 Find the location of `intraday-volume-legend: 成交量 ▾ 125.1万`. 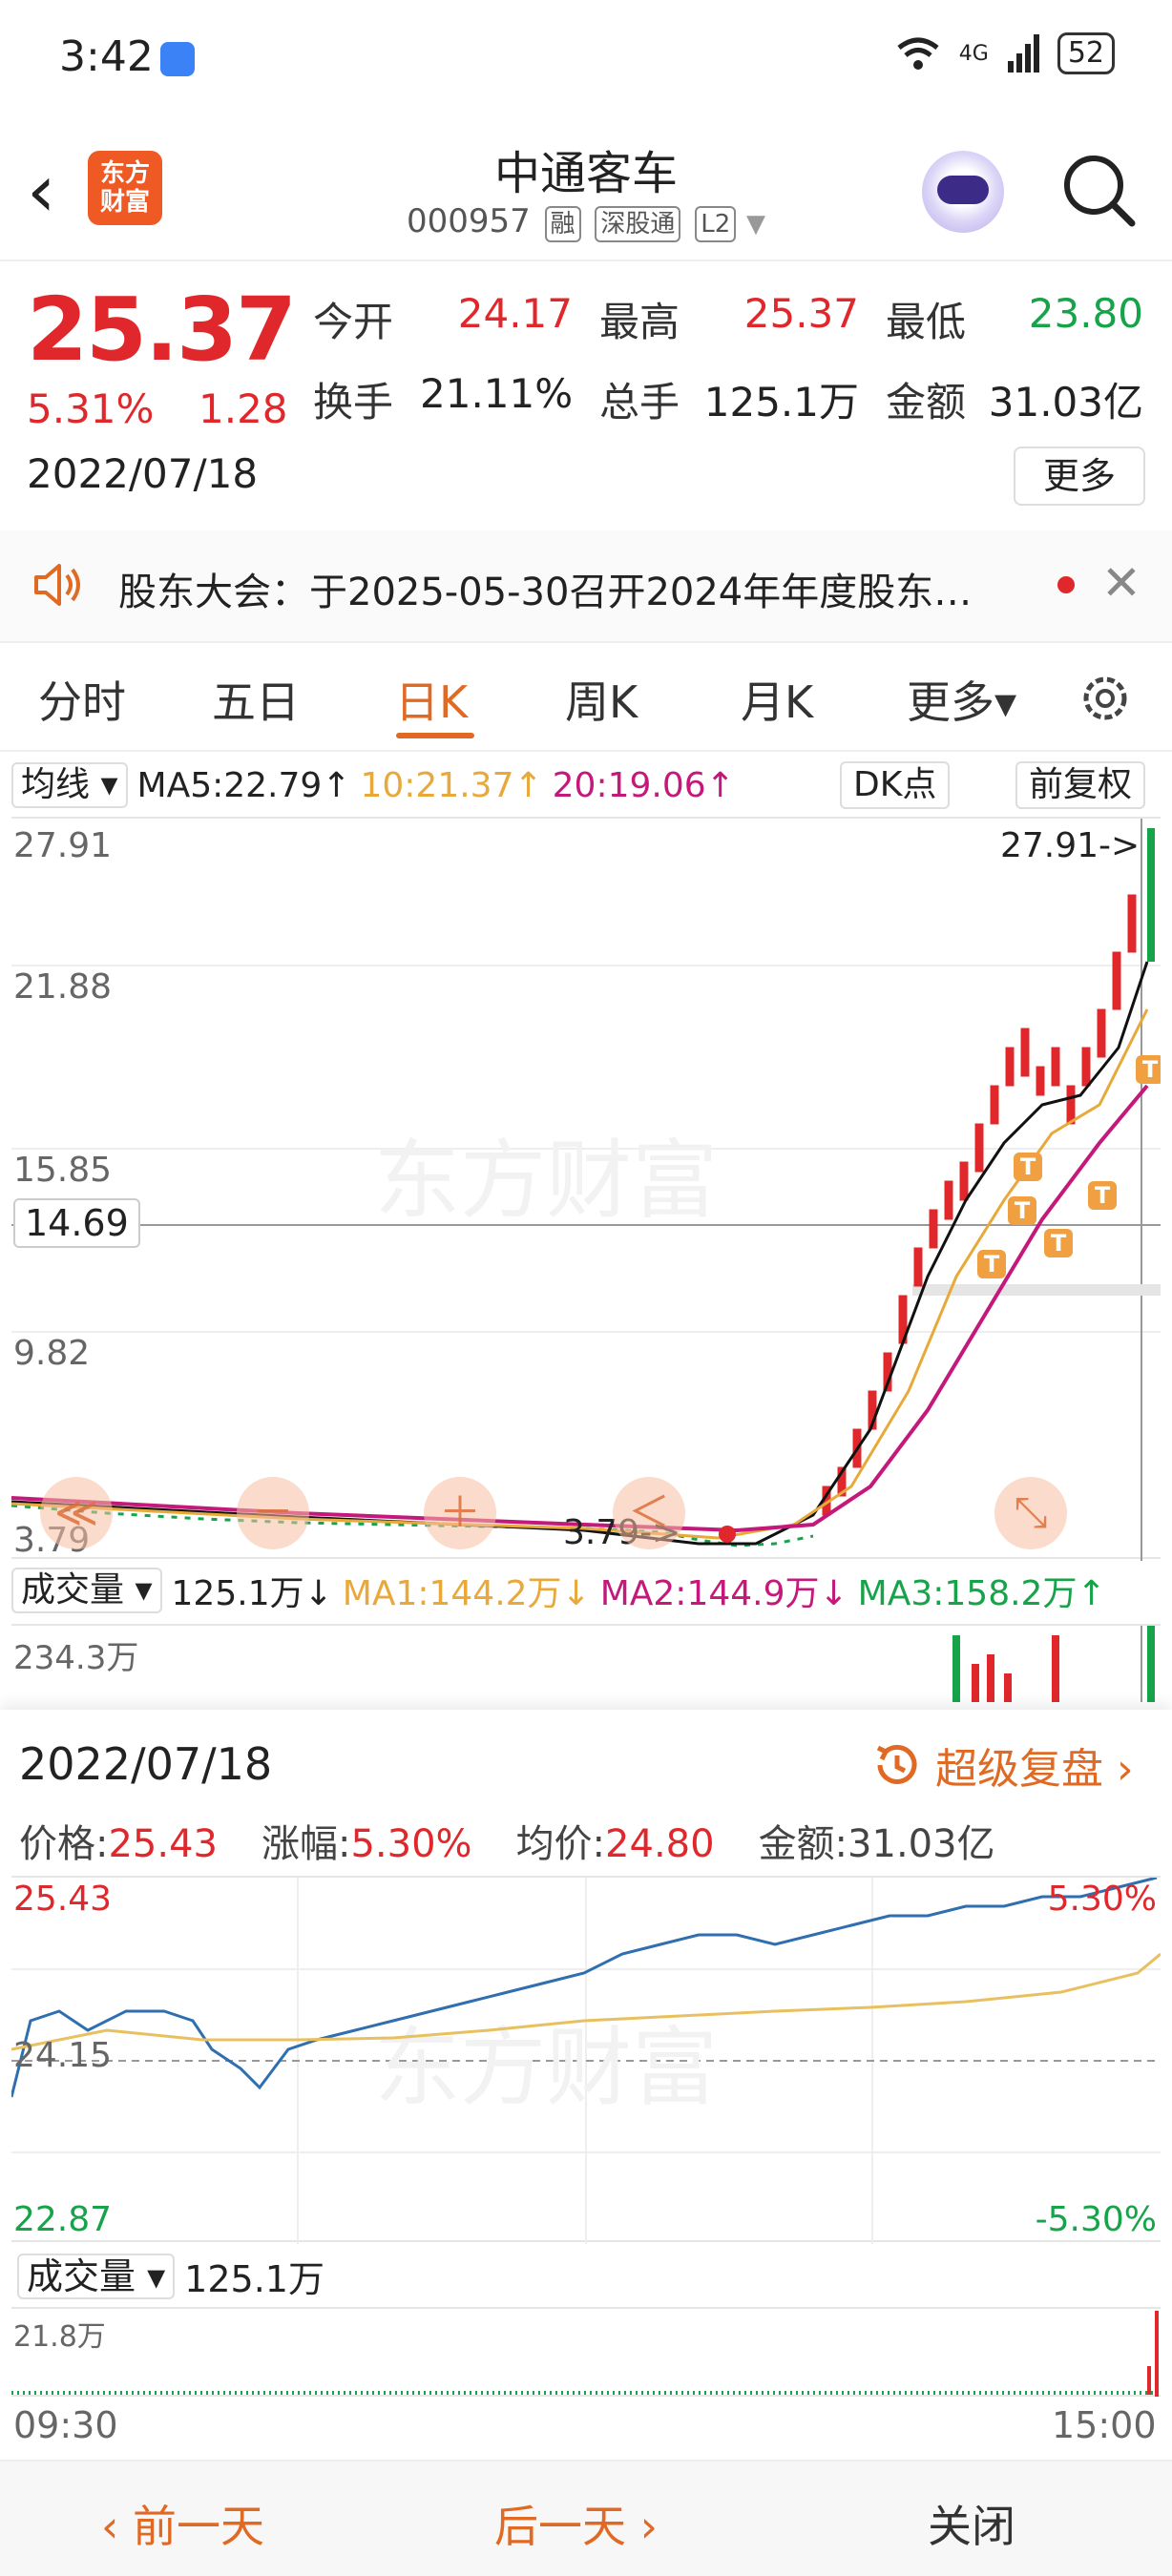

intraday-volume-legend: 成交量 ▾ 125.1万 is located at coordinates (170, 2276).